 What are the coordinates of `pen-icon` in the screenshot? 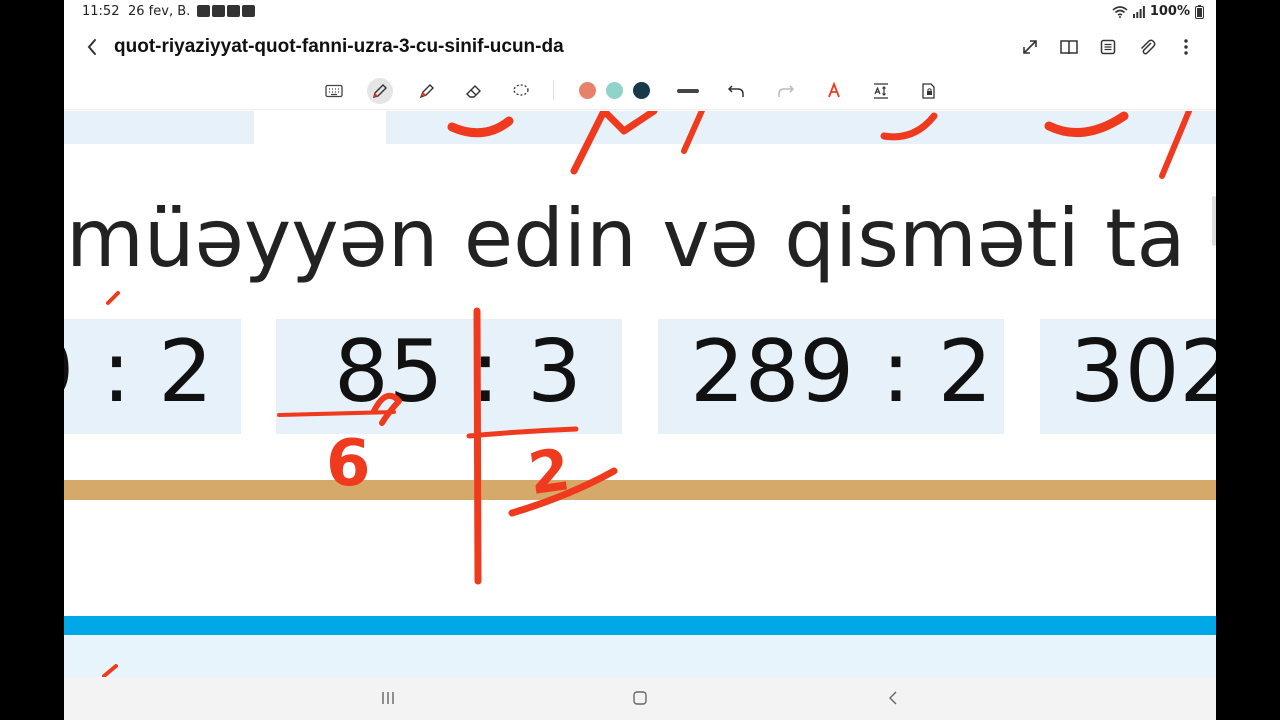 It's located at (380, 91).